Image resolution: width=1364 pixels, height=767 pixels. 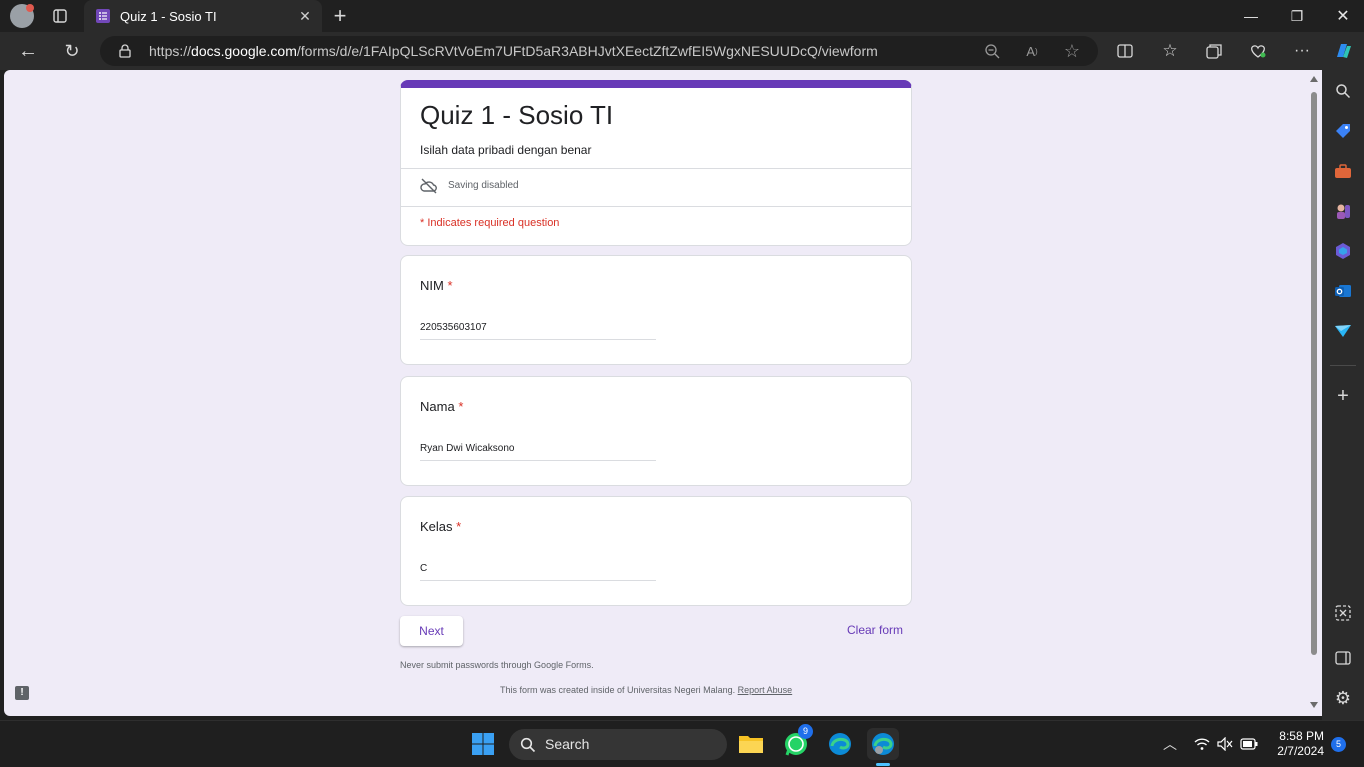 What do you see at coordinates (483, 185) in the screenshot?
I see `saving-status: Saving disabled` at bounding box center [483, 185].